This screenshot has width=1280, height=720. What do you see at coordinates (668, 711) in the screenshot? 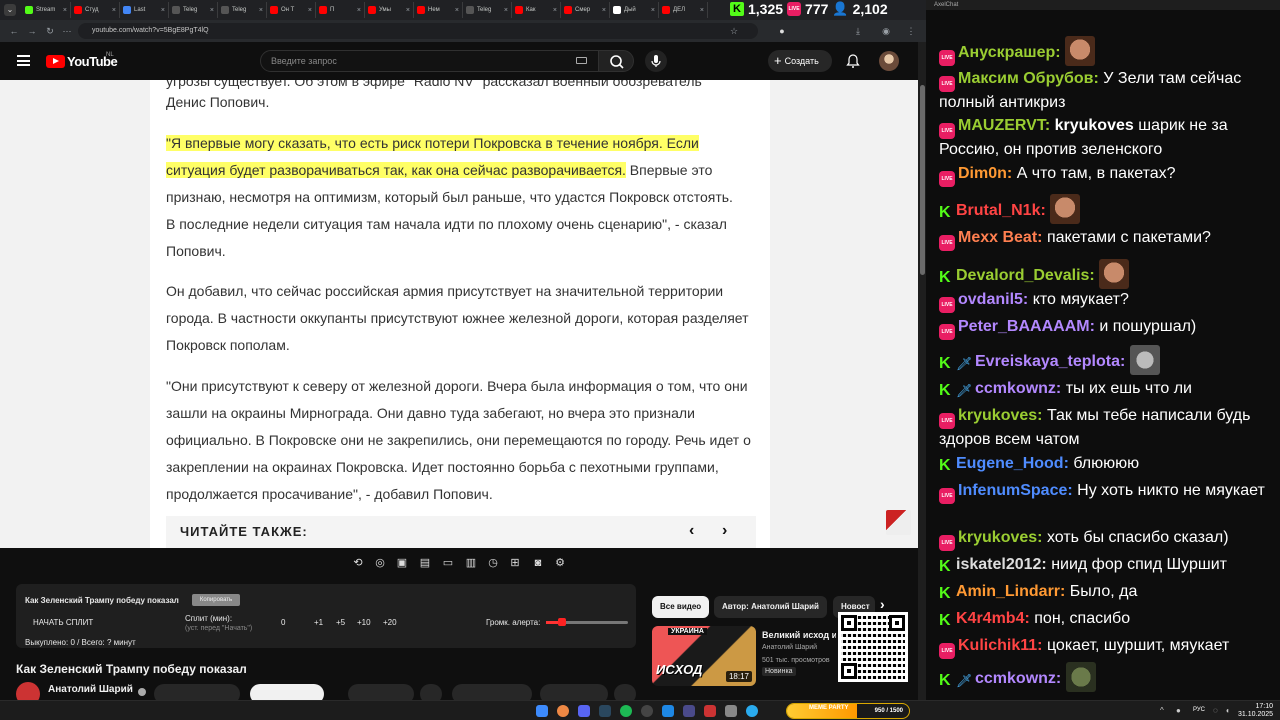
I see `app-icon` at bounding box center [668, 711].